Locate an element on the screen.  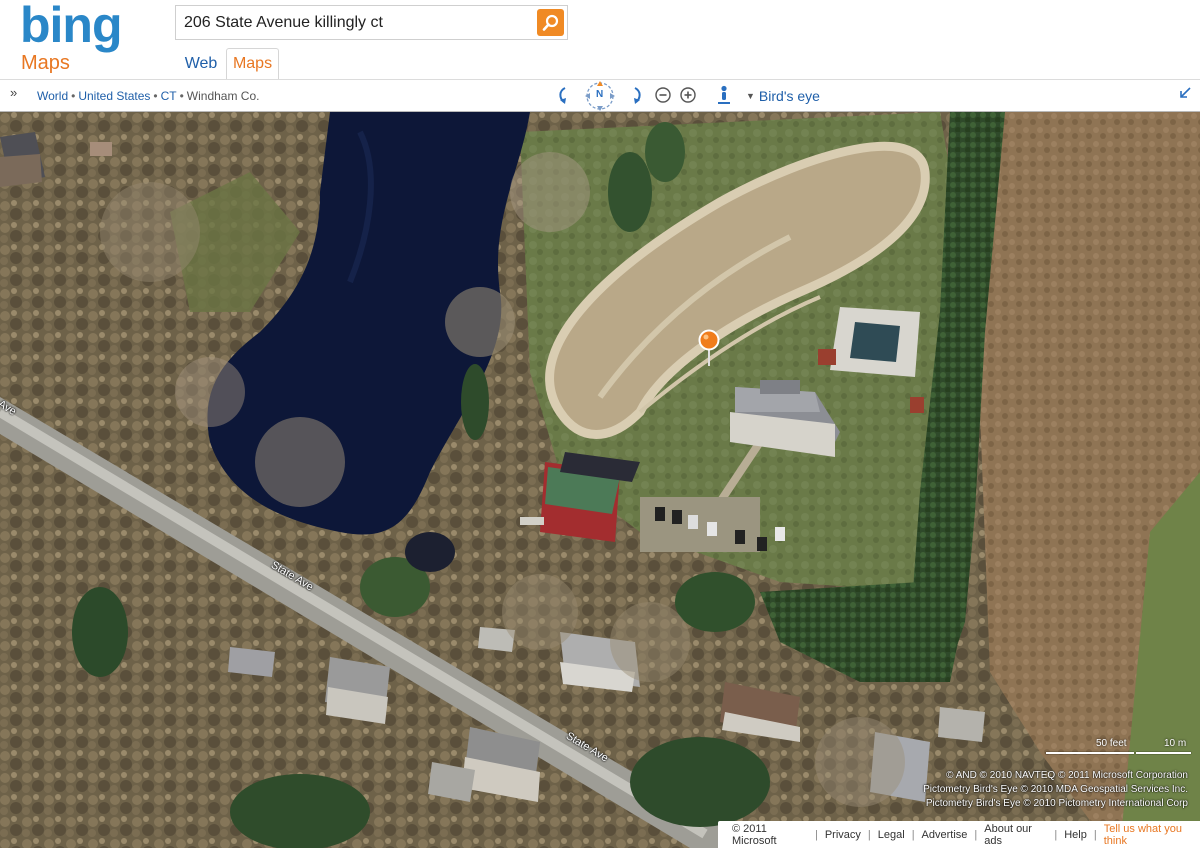
zoom-out-icon is located at coordinates (663, 95).